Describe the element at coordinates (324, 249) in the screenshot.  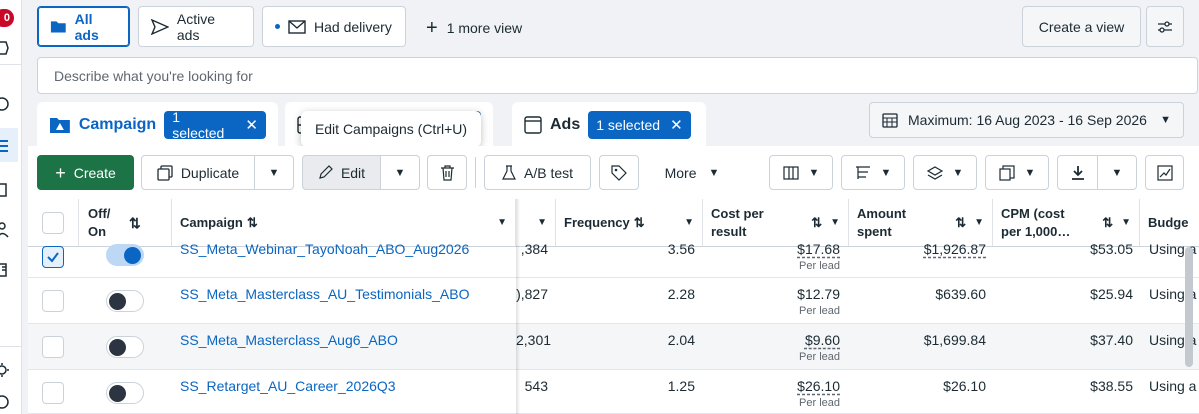
I see `campaign-name-link: SS_Meta_Webinar_TayoNoah_ABO_Aug2026` at that location.